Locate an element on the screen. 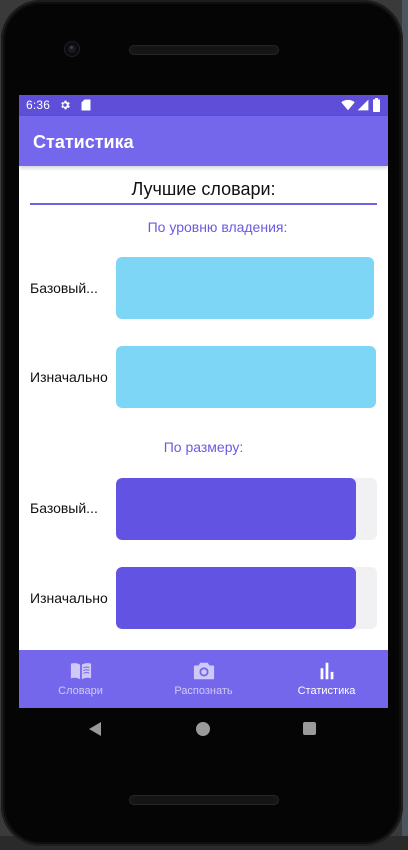 Image resolution: width=408 pixels, height=850 pixels. book-icon is located at coordinates (81, 671).